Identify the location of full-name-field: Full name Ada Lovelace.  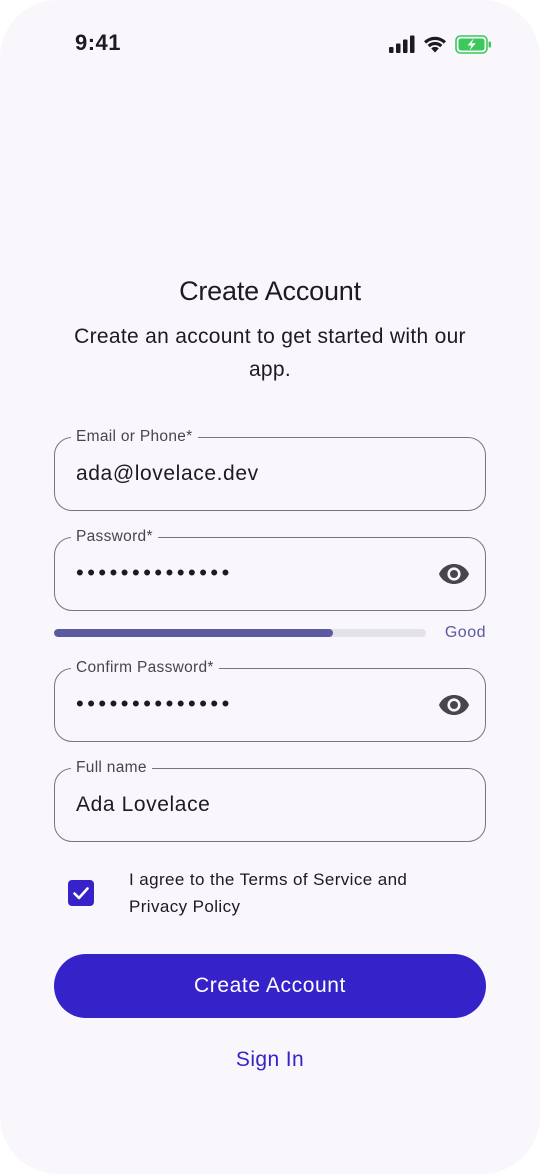
(270, 800).